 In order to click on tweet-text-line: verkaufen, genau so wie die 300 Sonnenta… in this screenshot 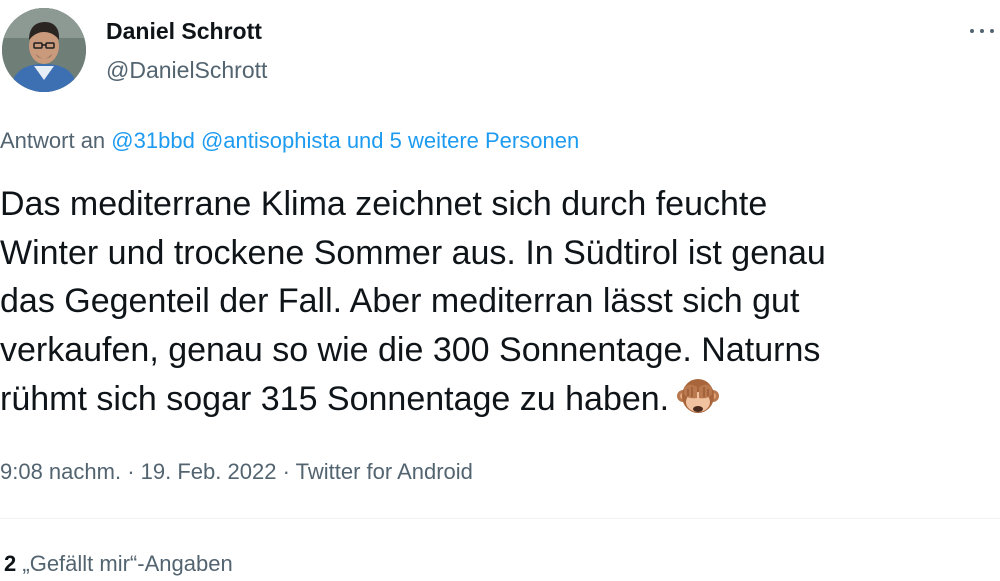, I will do `click(410, 349)`.